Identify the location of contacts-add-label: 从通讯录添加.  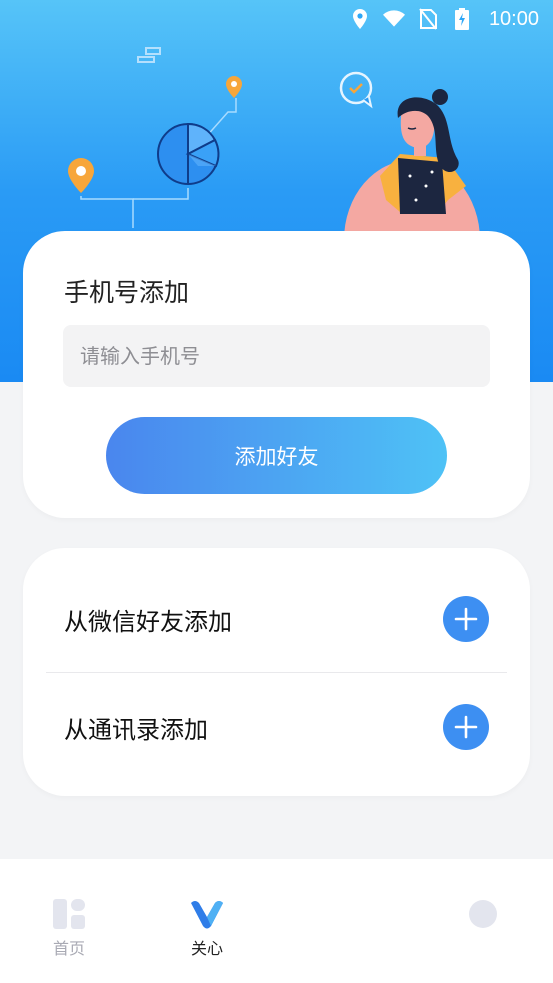
(136, 729).